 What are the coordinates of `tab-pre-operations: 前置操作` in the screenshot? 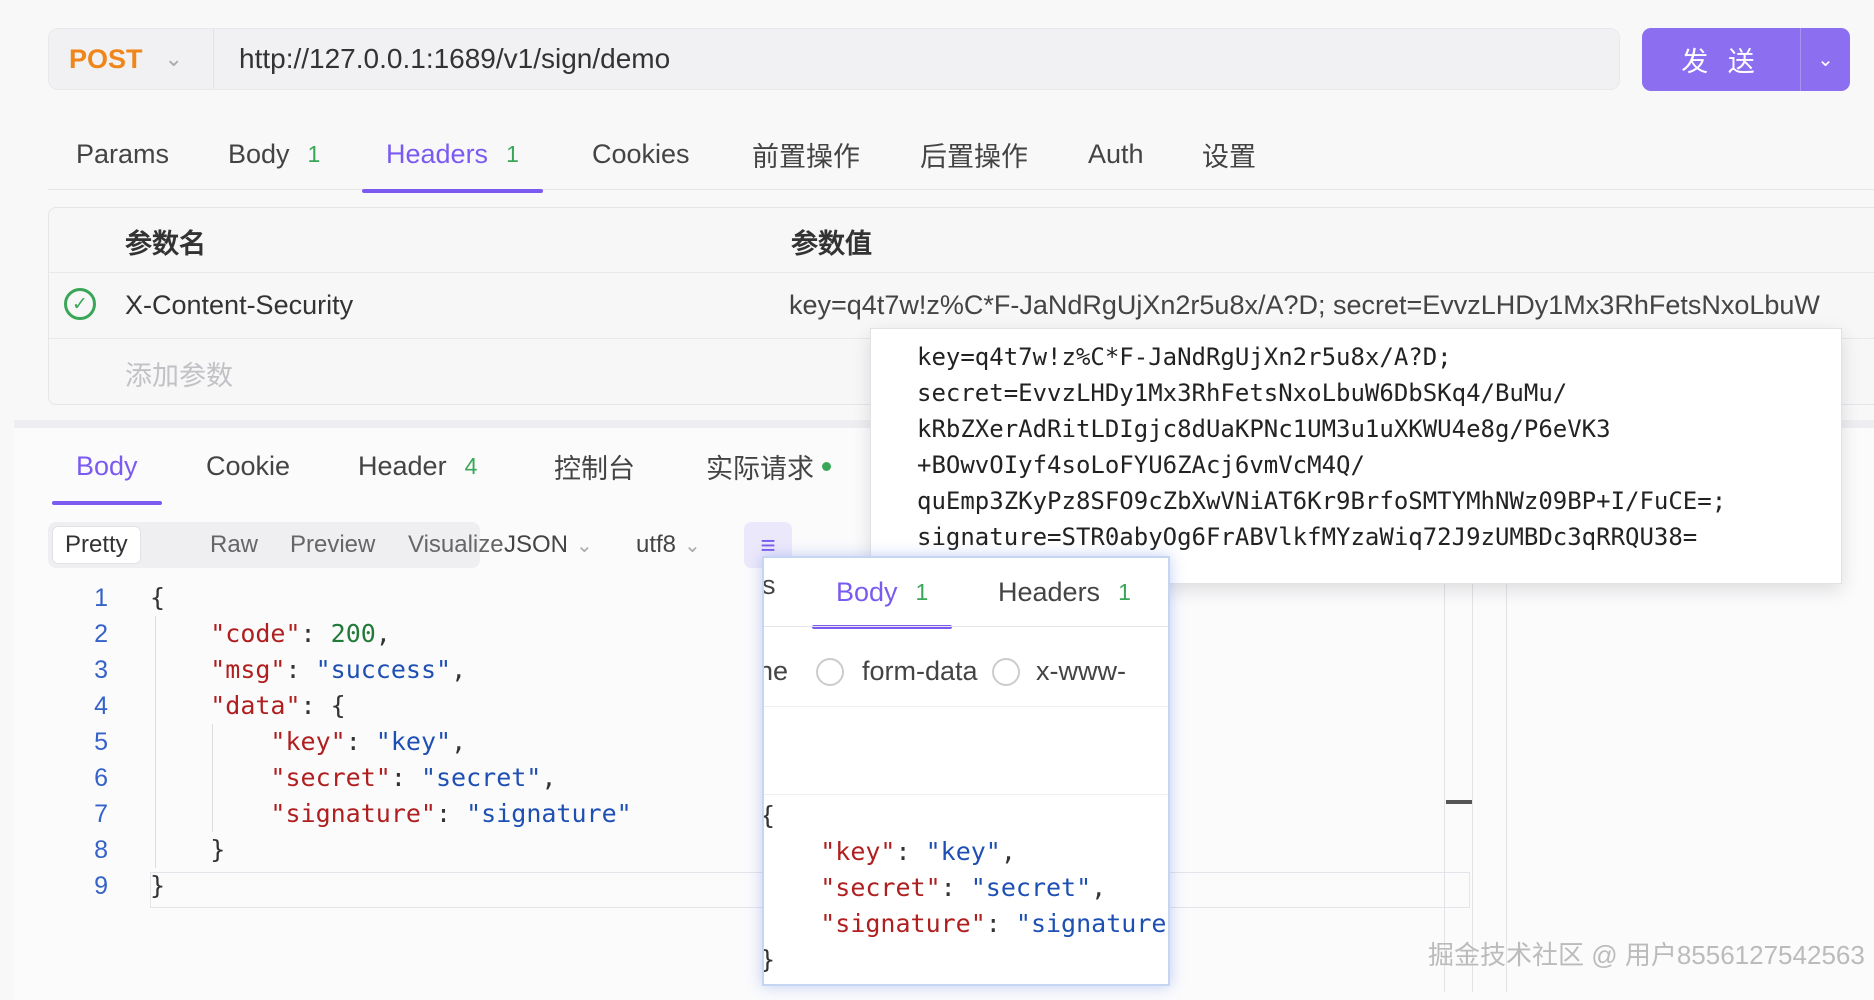 It's located at (806, 154).